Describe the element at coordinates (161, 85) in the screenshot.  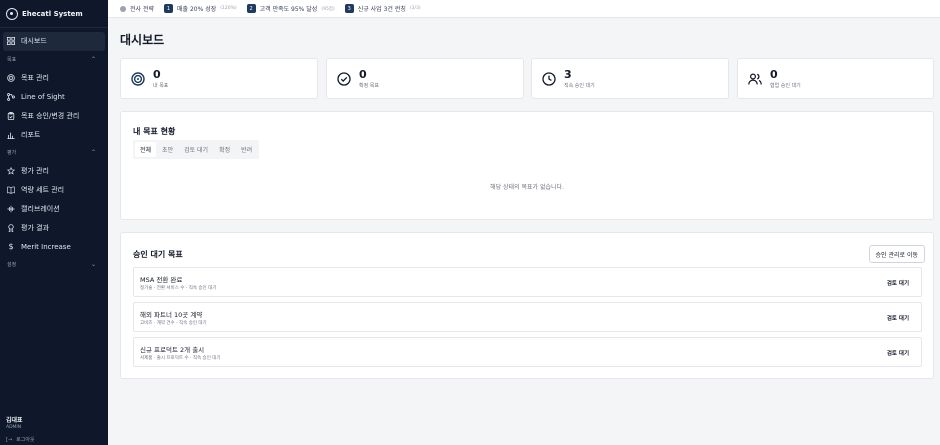
I see `stat-label: 내 목표` at that location.